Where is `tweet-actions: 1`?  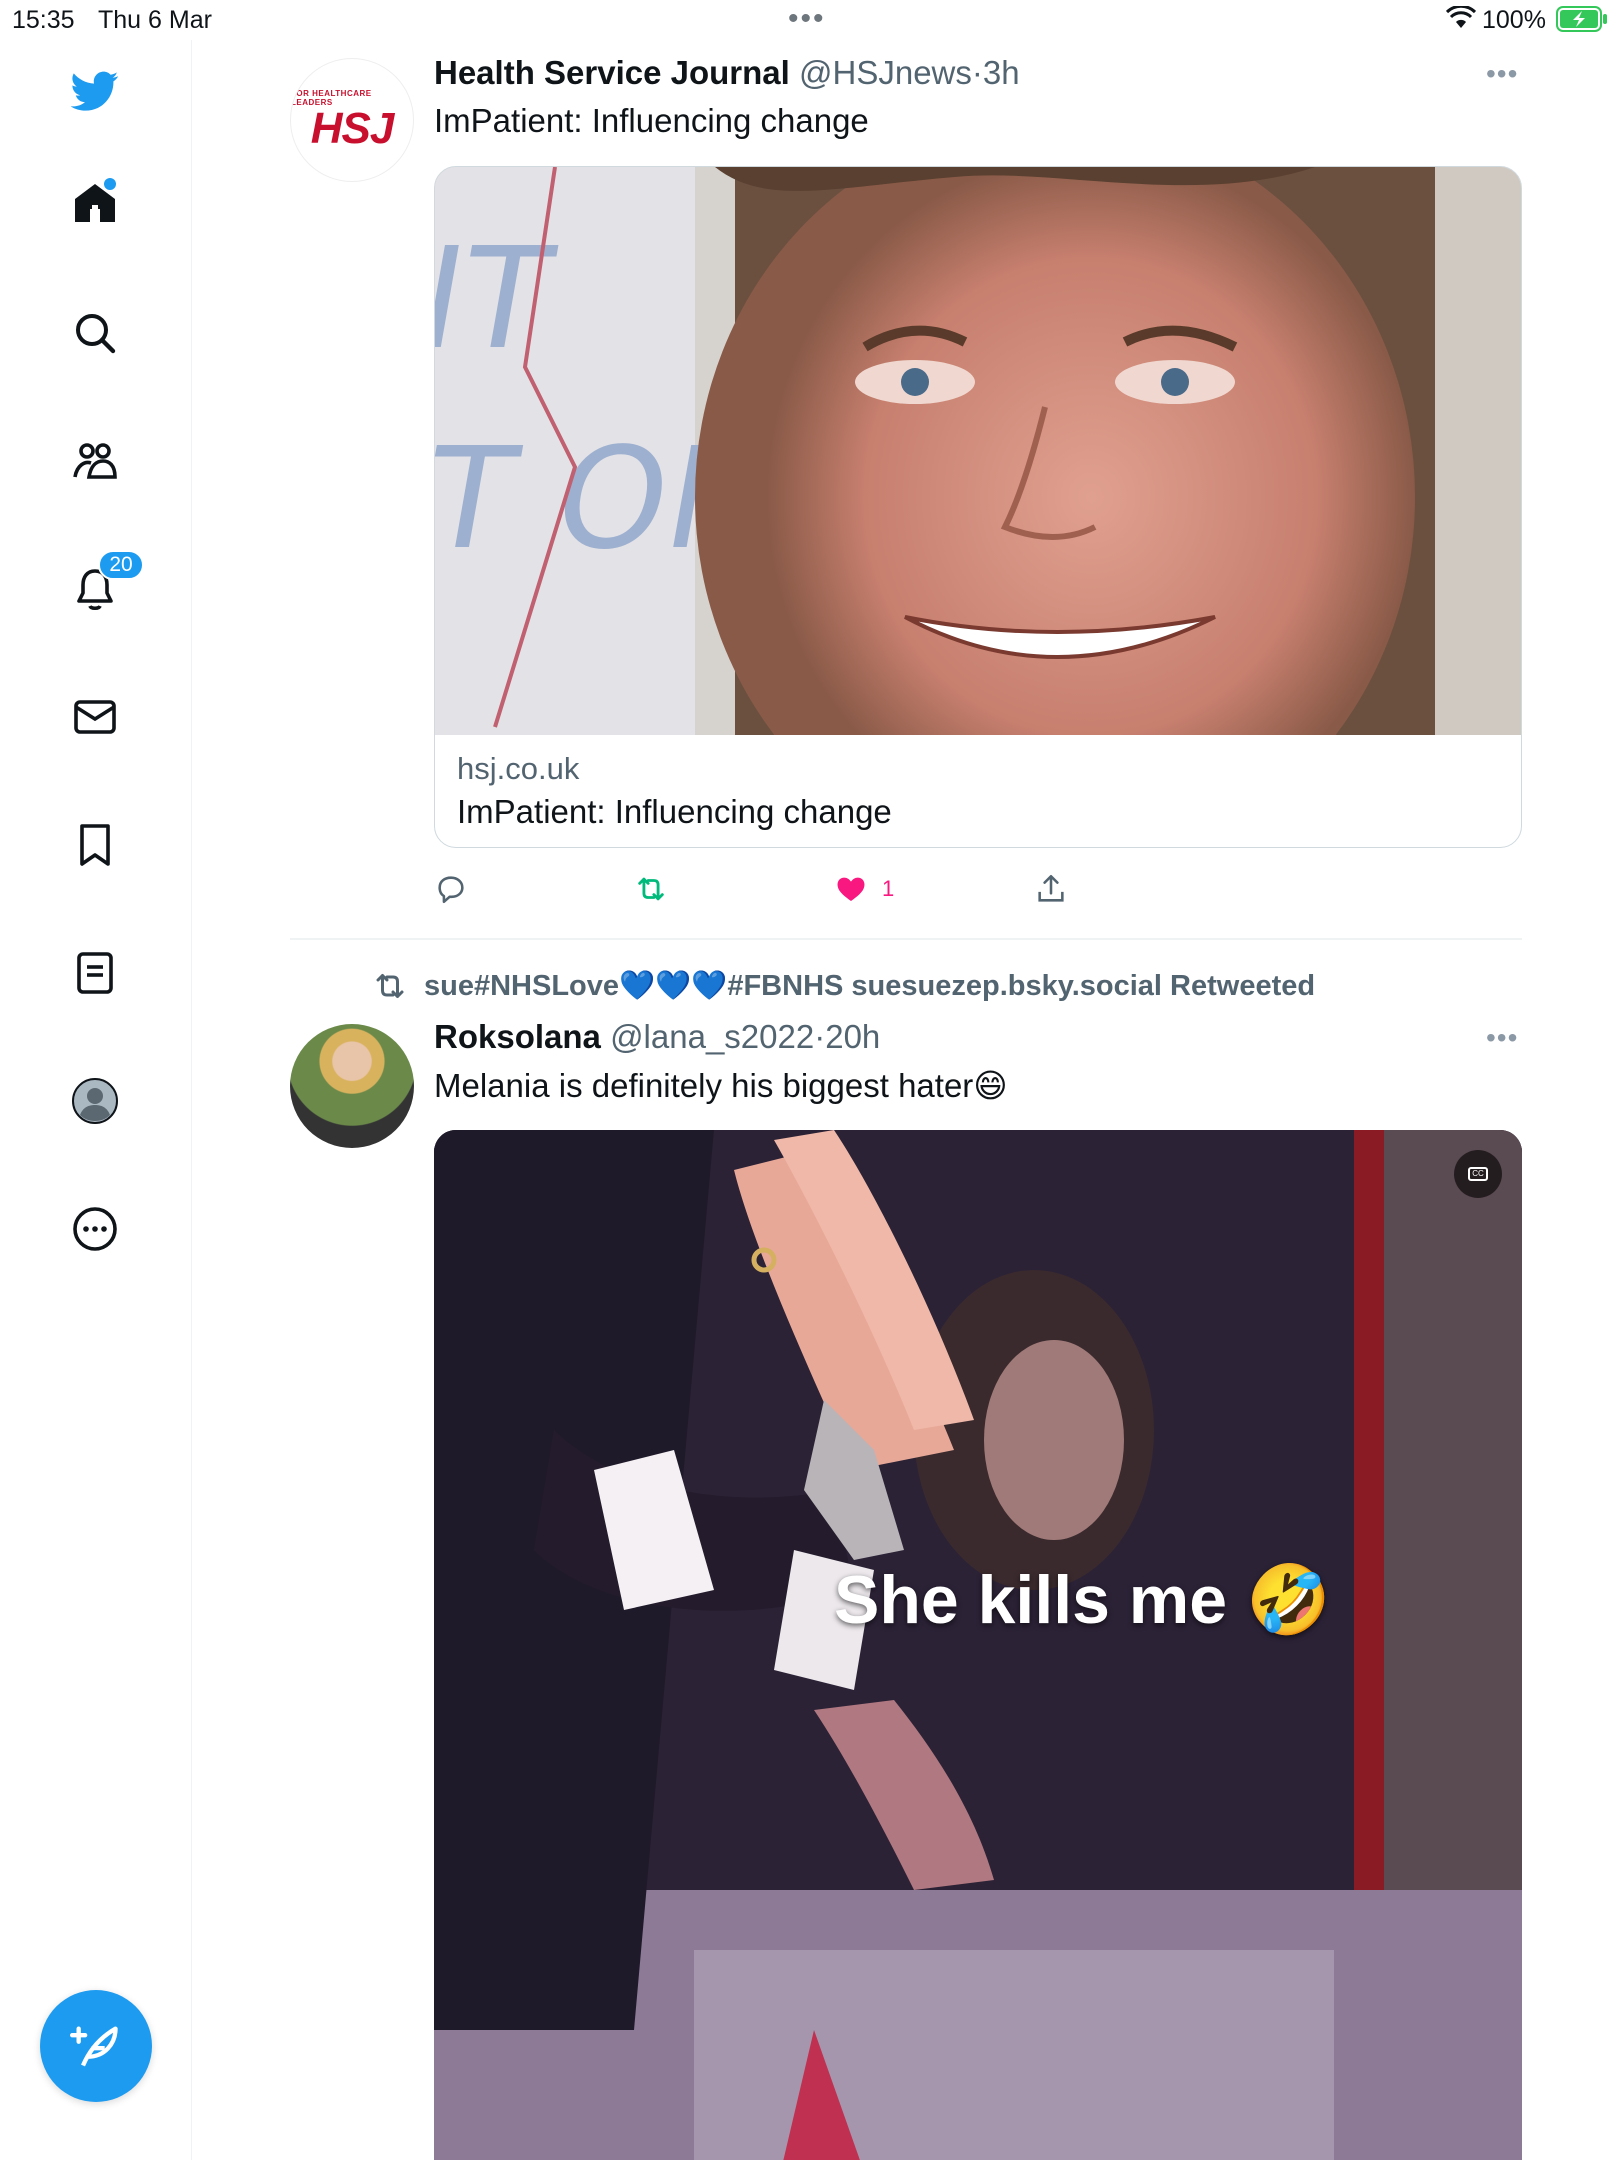
tweet-actions: 1 is located at coordinates (978, 889).